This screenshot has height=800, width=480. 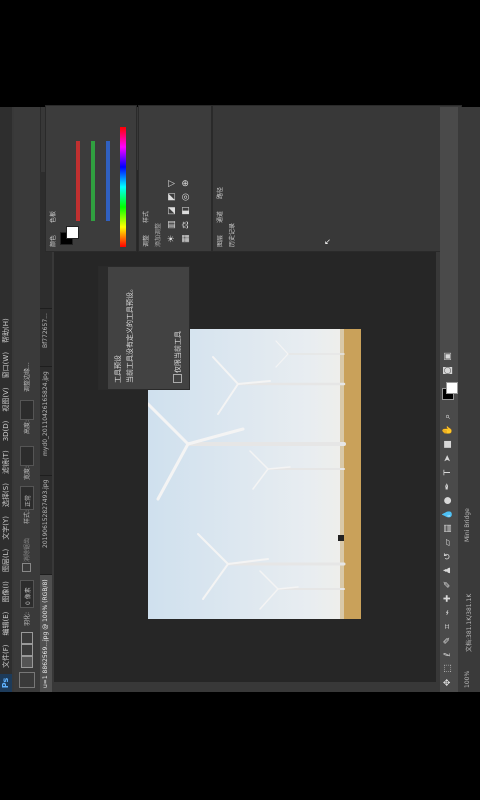 I want to click on feather-input: 0 像素, so click(x=27, y=594).